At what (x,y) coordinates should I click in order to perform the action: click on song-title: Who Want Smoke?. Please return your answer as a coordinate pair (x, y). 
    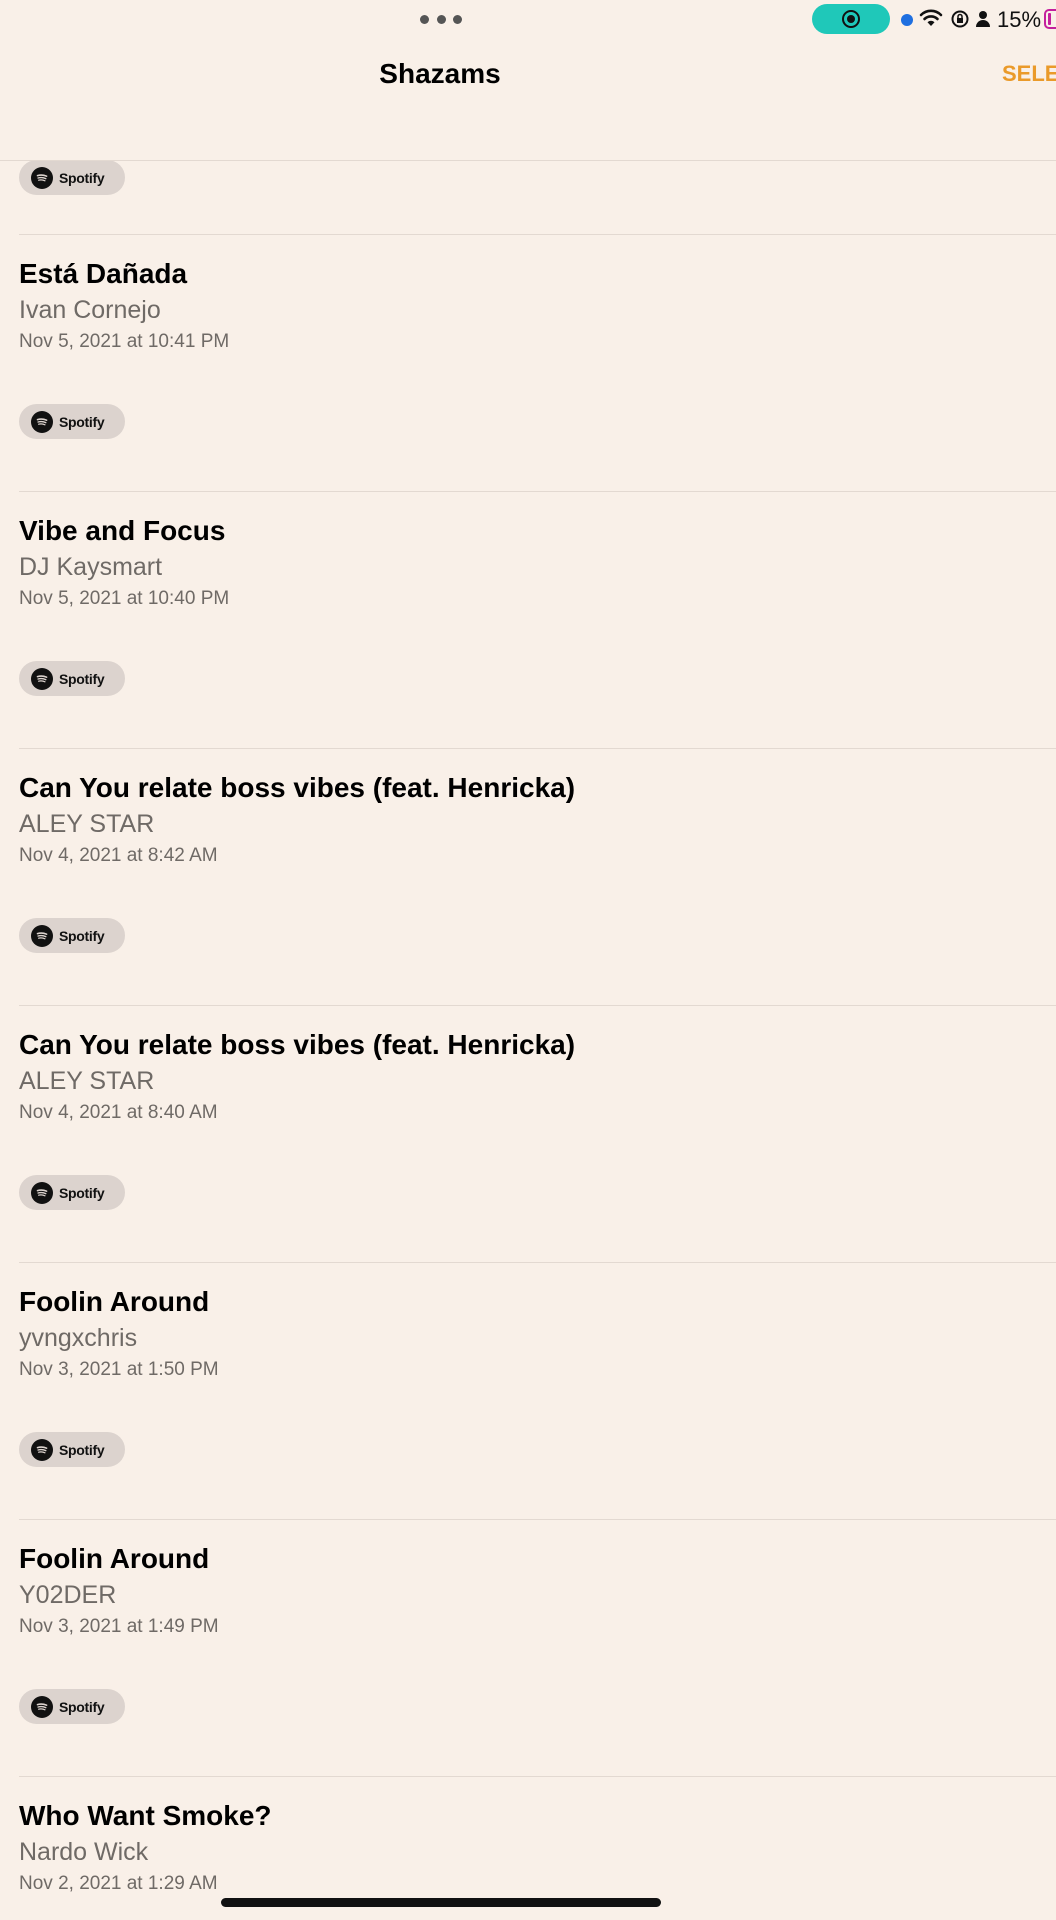
    Looking at the image, I should click on (145, 1815).